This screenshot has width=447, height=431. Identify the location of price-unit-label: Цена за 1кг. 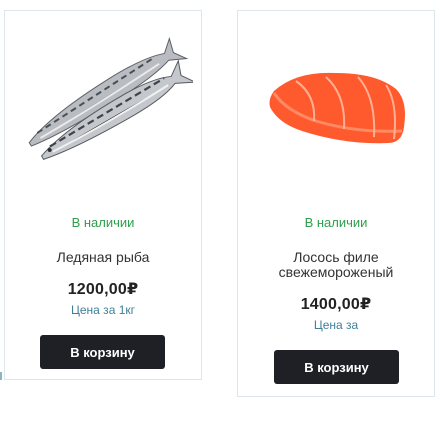
(103, 310).